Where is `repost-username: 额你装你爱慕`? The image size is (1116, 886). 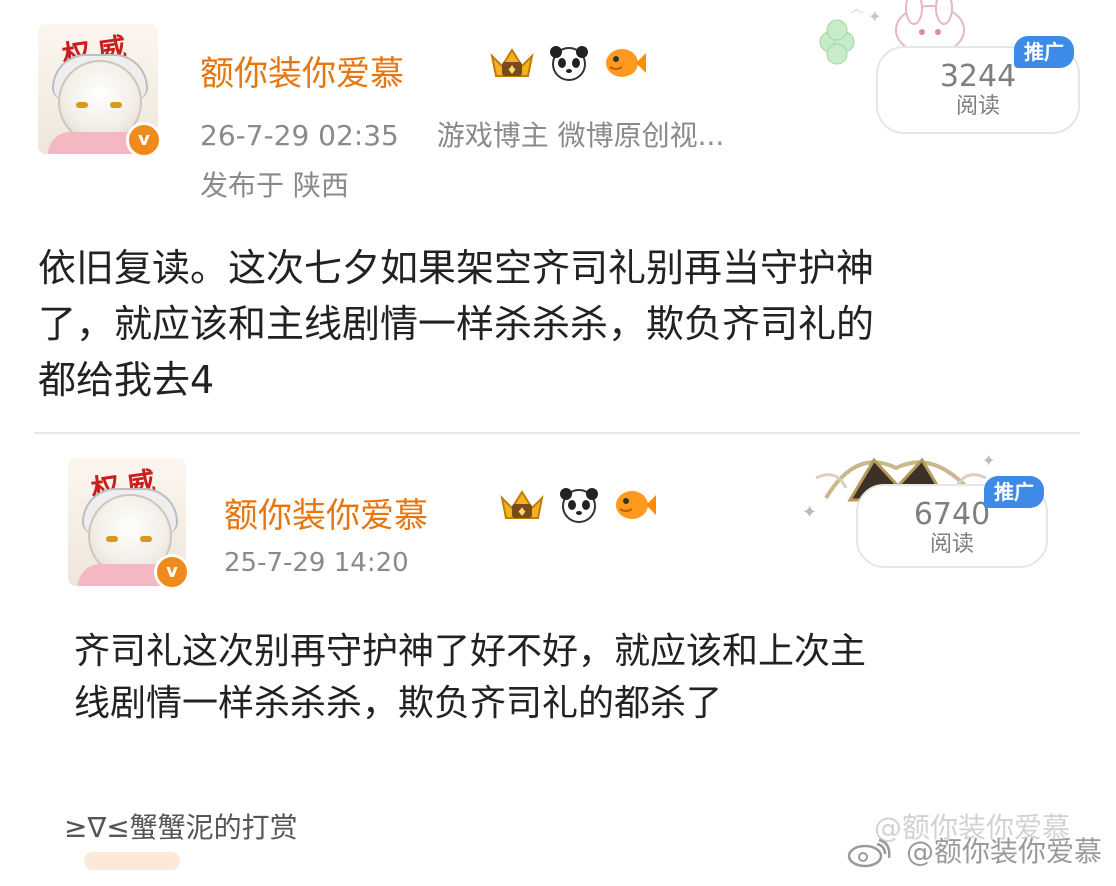
repost-username: 额你装你爱慕 is located at coordinates (326, 512).